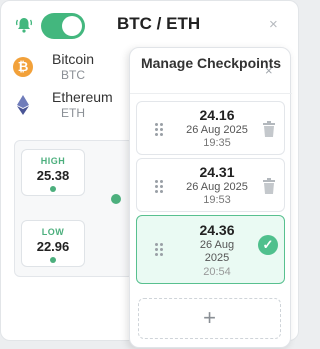  I want to click on current-marker, so click(116, 199).